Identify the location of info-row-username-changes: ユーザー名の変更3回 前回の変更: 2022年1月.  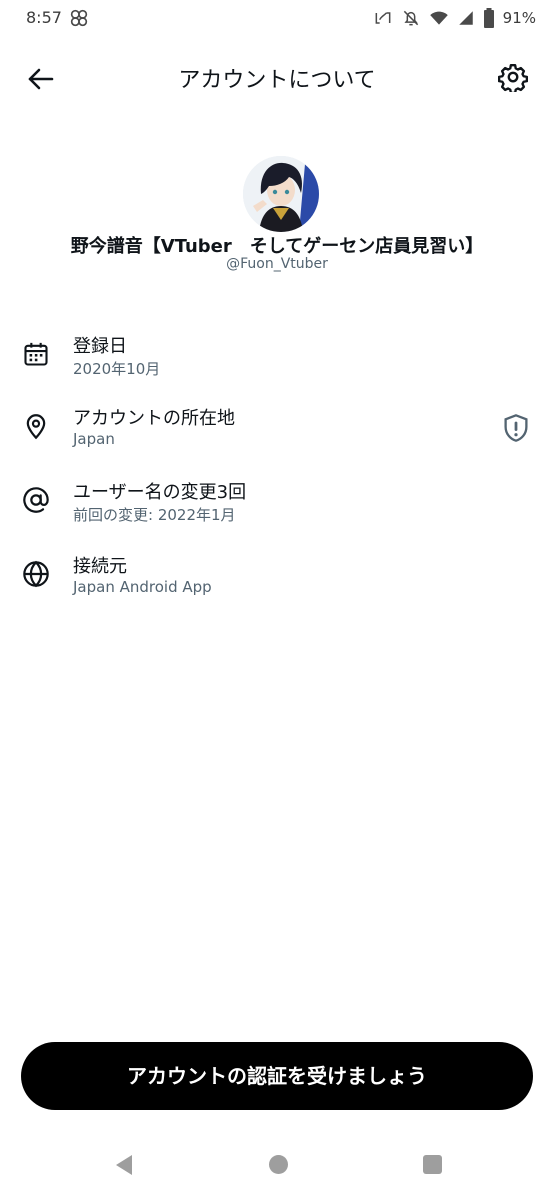
(277, 508).